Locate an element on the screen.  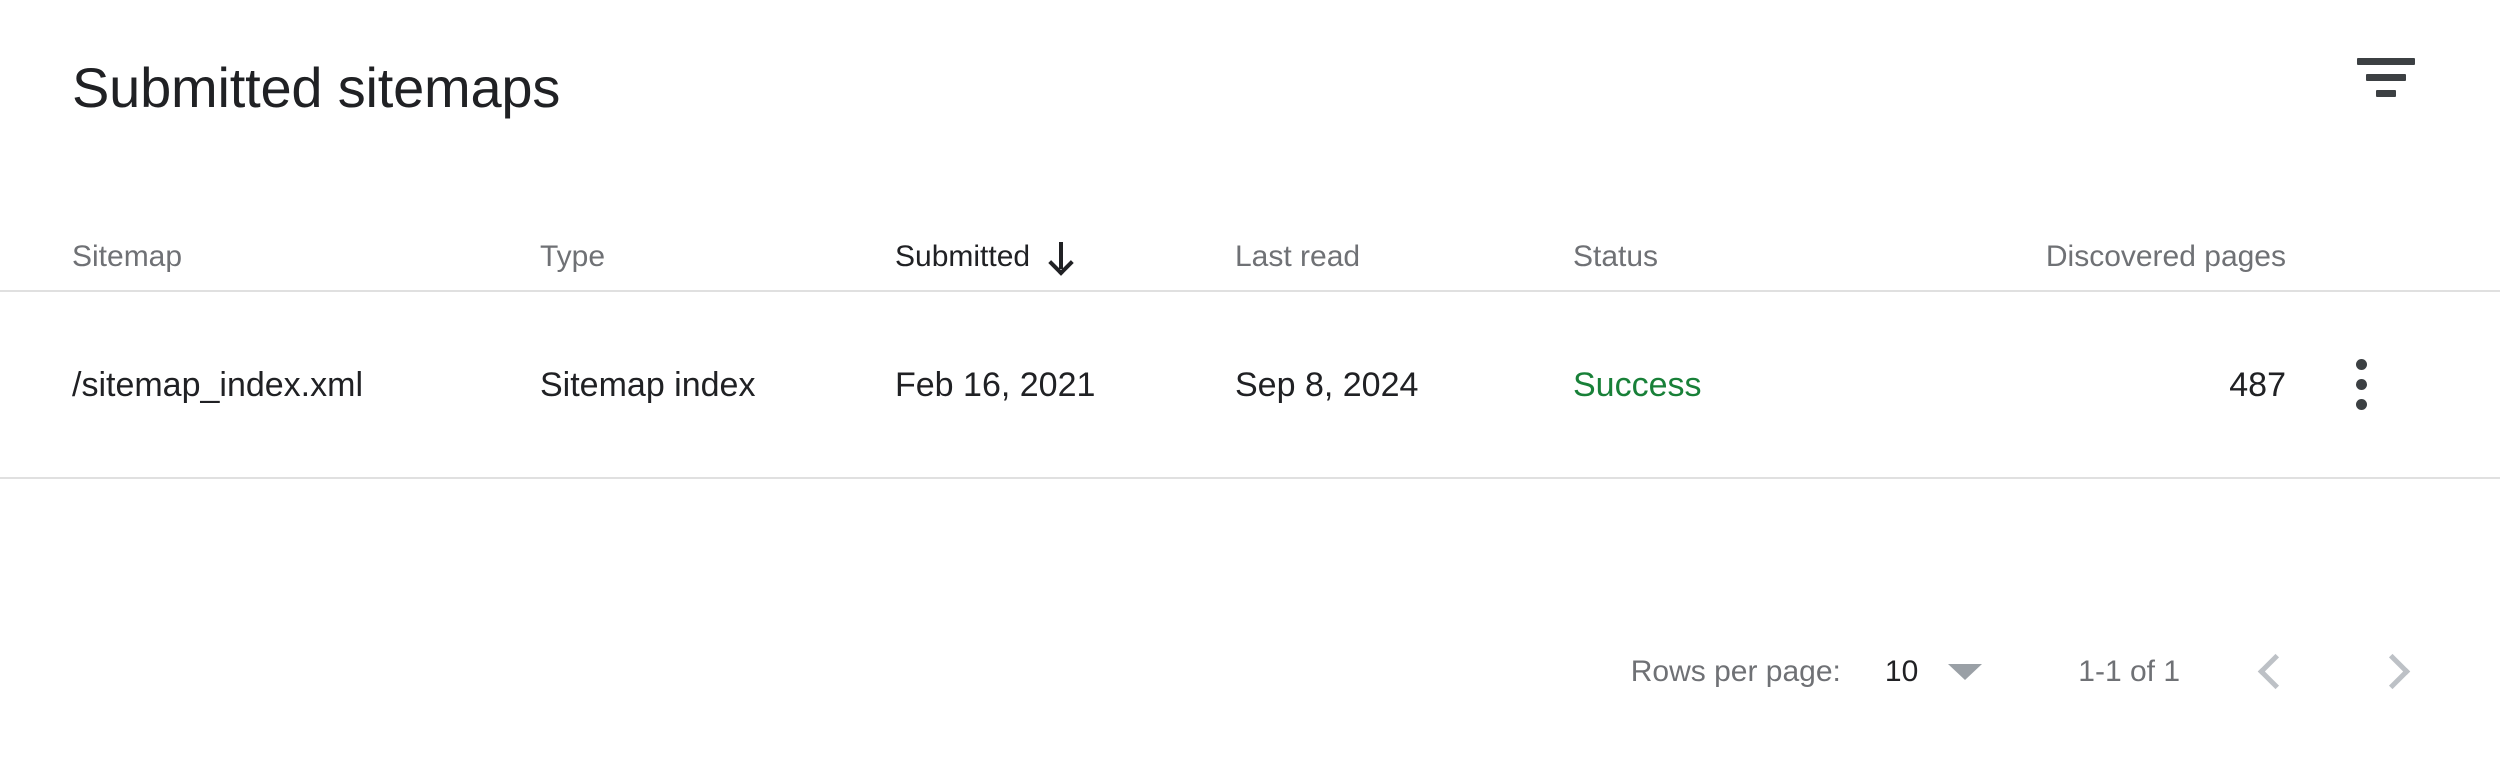
chevron-left-icon is located at coordinates (2275, 671).